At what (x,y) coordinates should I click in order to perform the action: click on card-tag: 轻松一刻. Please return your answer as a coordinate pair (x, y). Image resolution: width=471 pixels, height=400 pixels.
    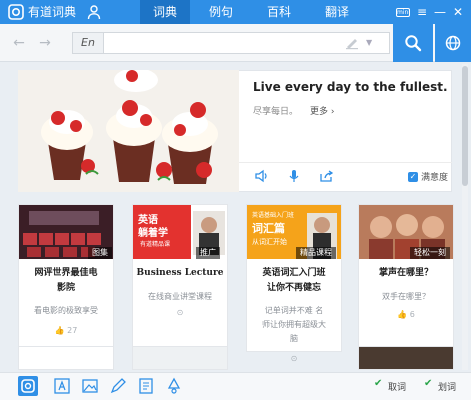
    Looking at the image, I should click on (430, 253).